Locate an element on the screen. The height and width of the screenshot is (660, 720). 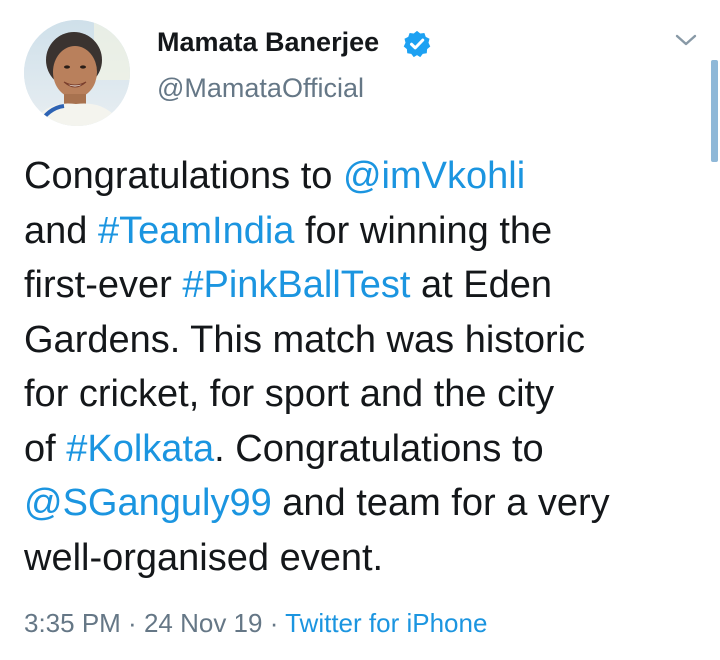
tweet-text-line: Congratulations to @imVkohli is located at coordinates (364, 176).